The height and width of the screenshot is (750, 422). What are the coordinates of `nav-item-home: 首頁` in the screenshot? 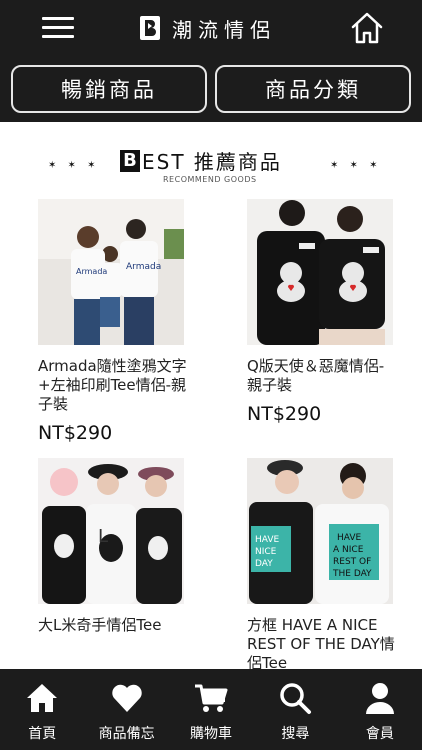 It's located at (42, 709).